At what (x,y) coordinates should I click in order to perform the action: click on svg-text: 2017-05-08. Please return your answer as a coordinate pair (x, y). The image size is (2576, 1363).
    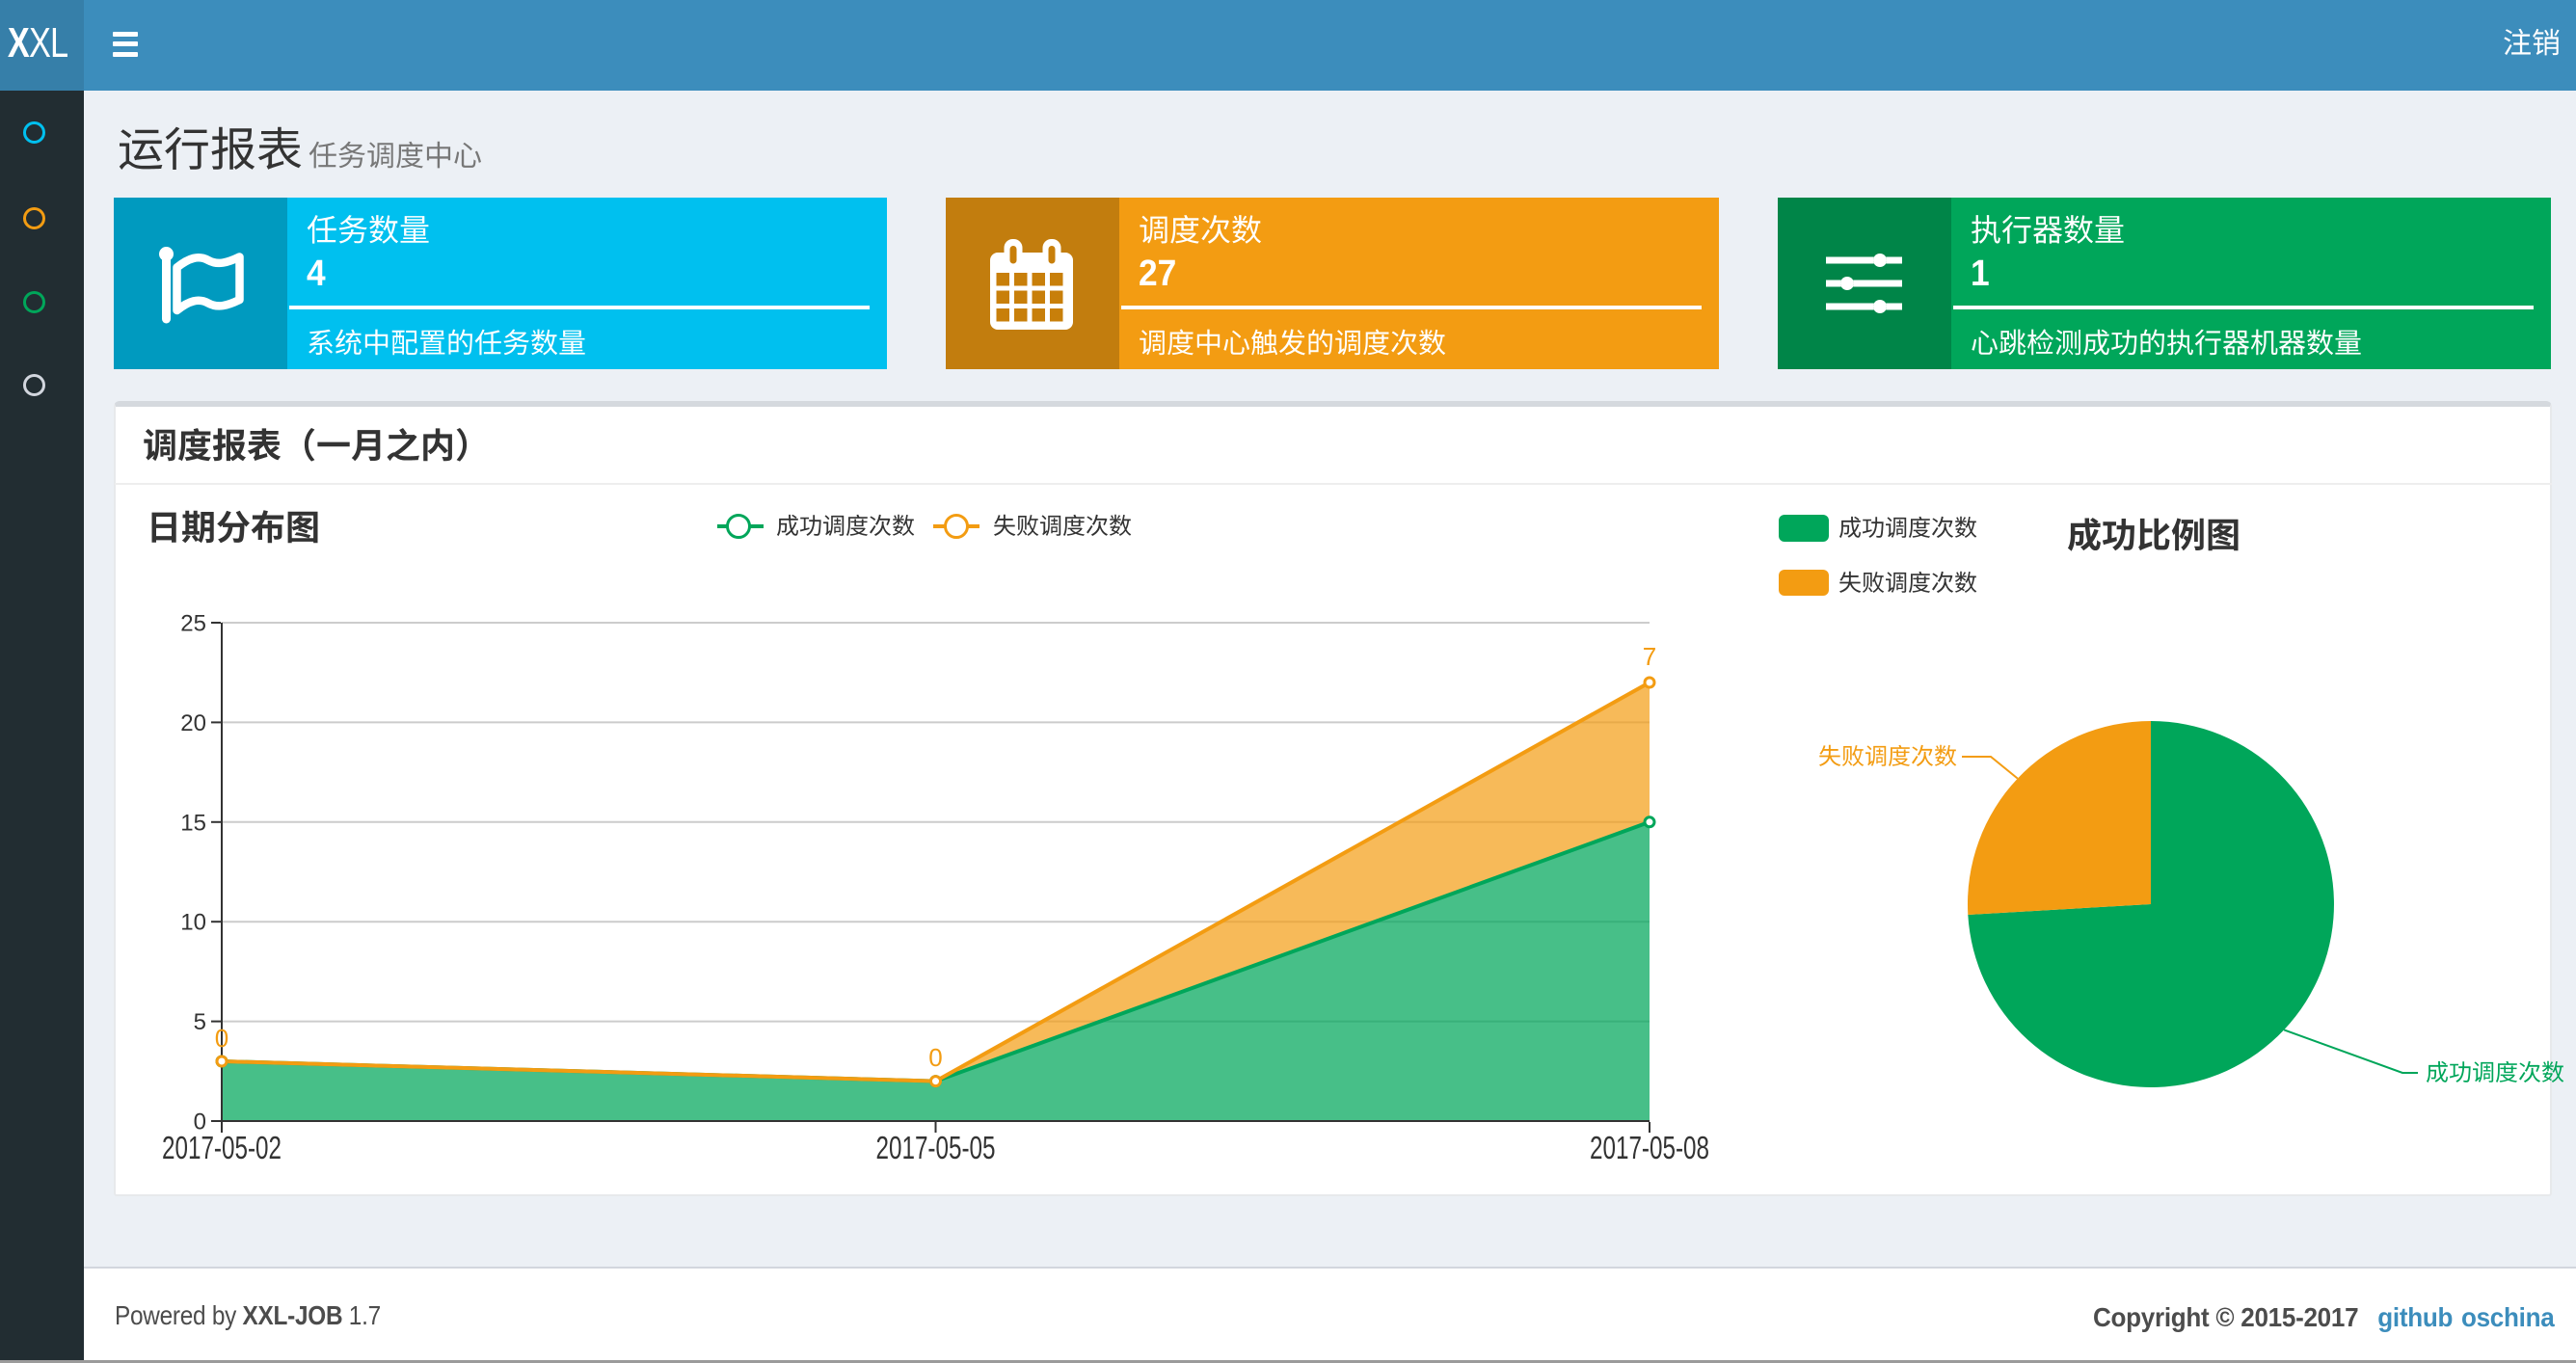
    Looking at the image, I should click on (1650, 1147).